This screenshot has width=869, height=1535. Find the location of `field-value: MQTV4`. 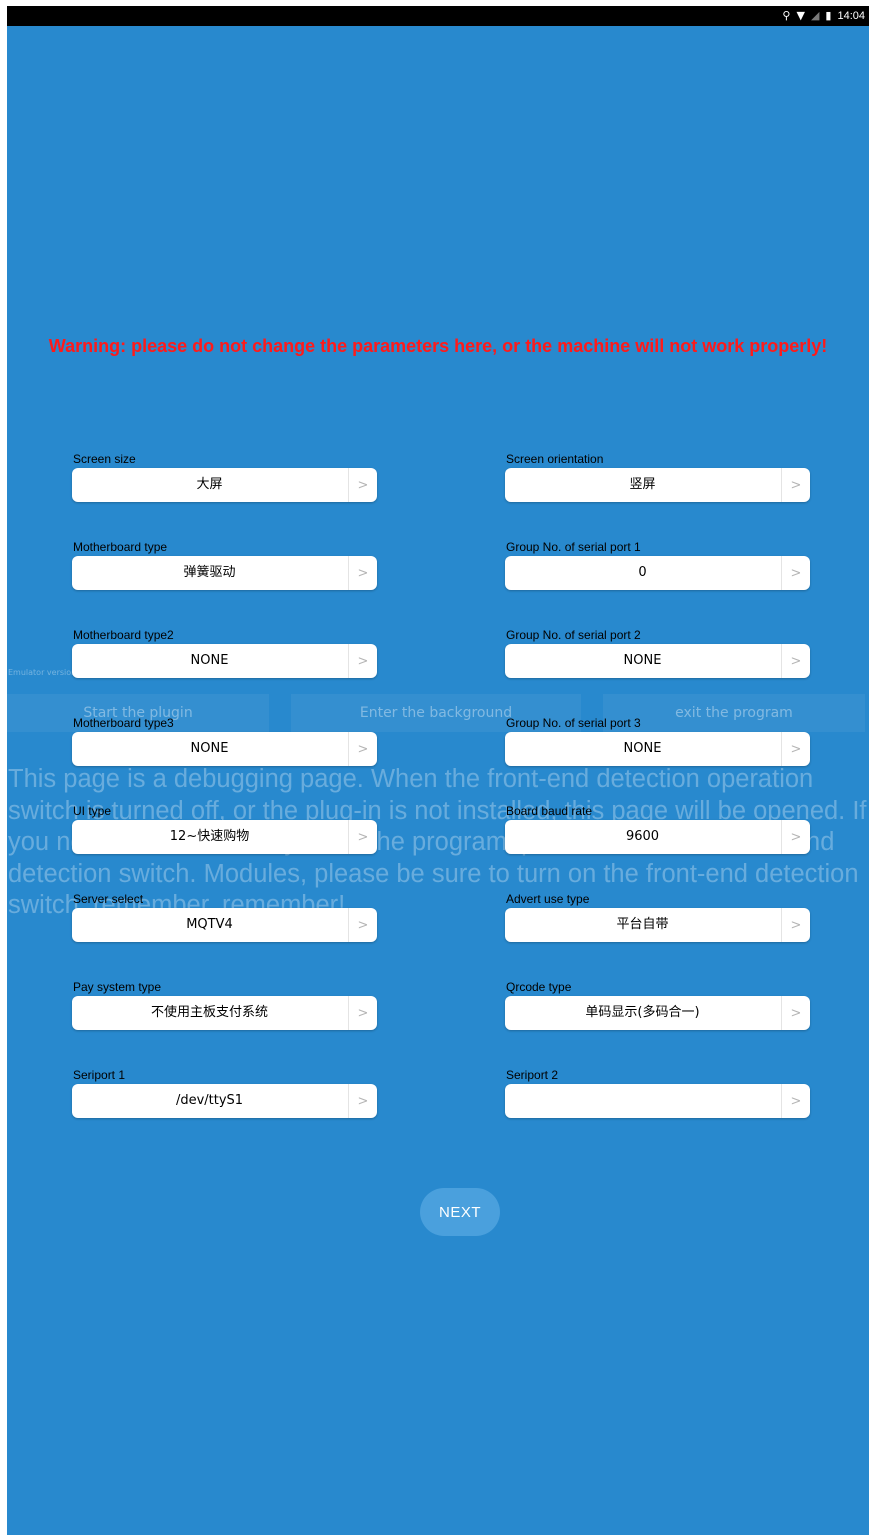

field-value: MQTV4 is located at coordinates (209, 924).